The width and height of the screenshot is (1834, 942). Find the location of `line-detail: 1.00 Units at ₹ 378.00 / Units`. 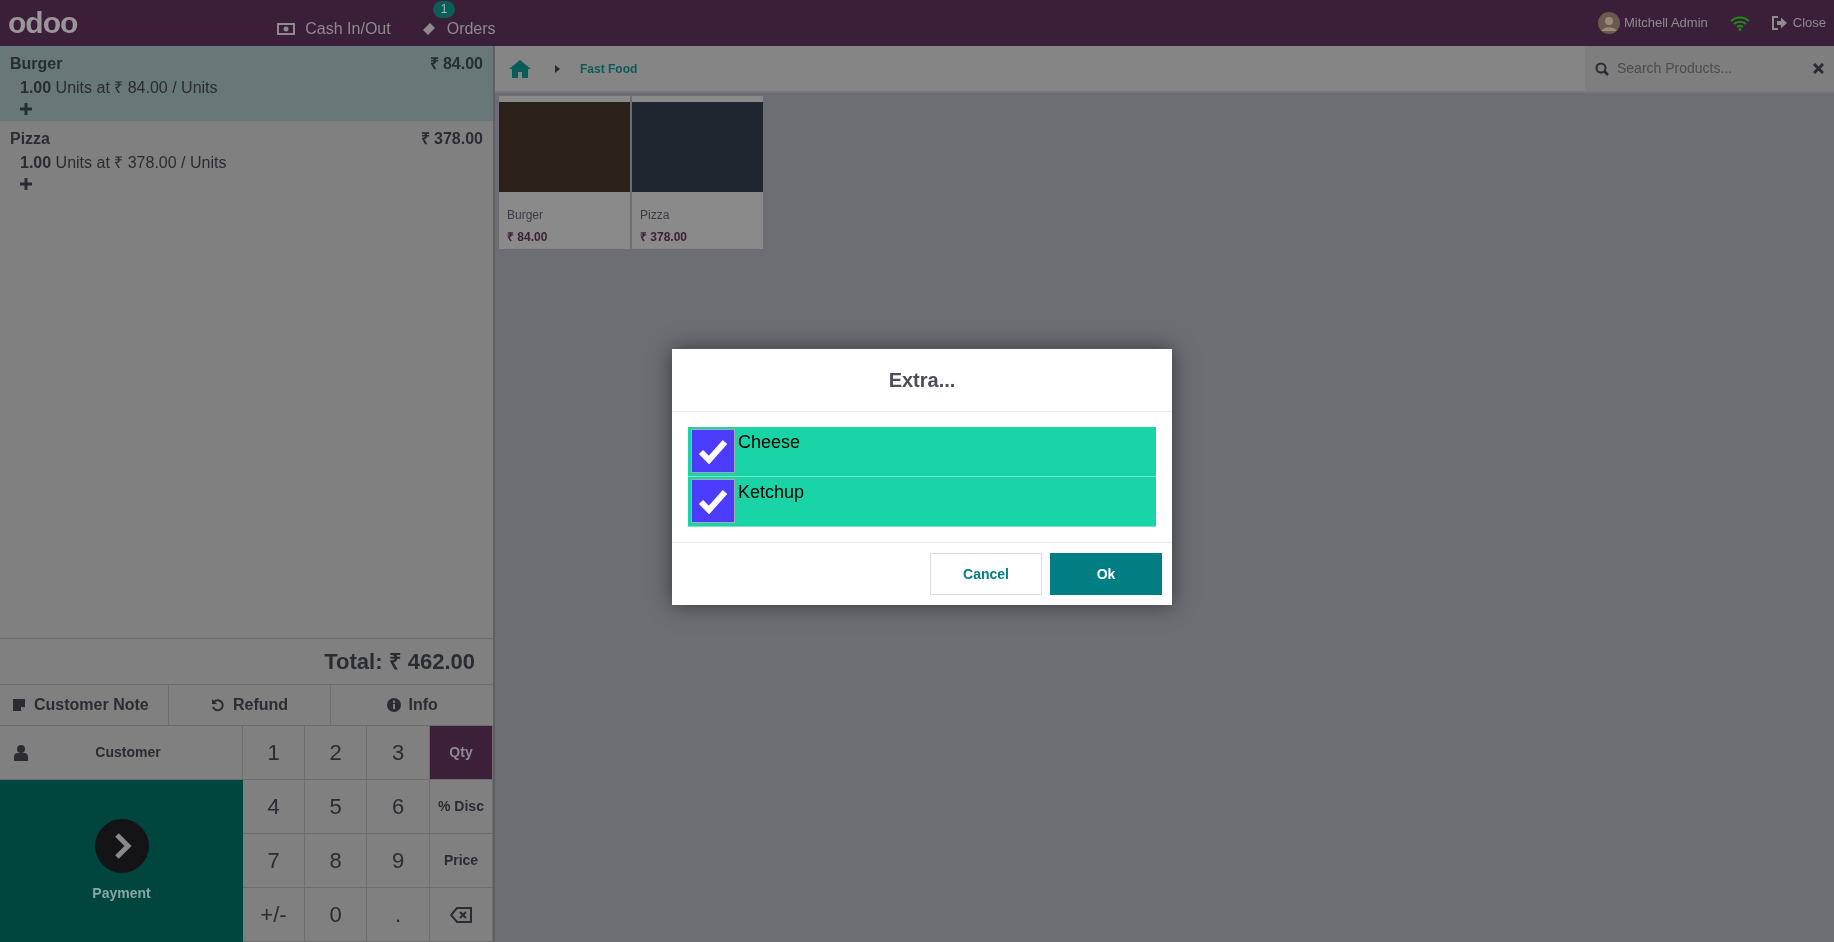

line-detail: 1.00 Units at ₹ 378.00 / Units is located at coordinates (123, 163).